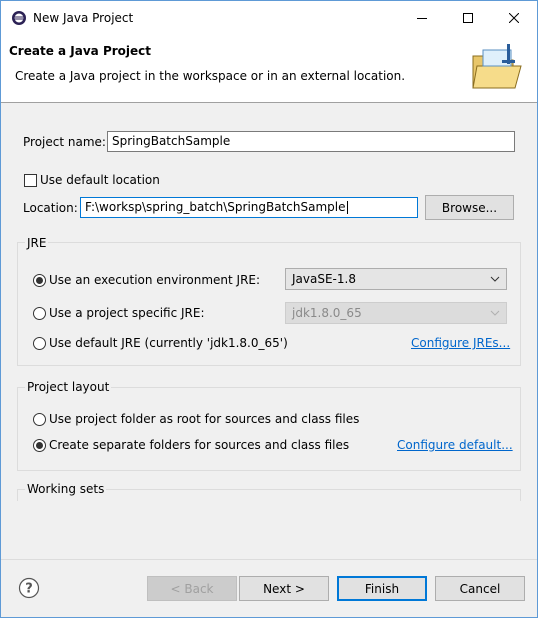 The height and width of the screenshot is (618, 538). What do you see at coordinates (39, 419) in the screenshot?
I see `layout-root-radio` at bounding box center [39, 419].